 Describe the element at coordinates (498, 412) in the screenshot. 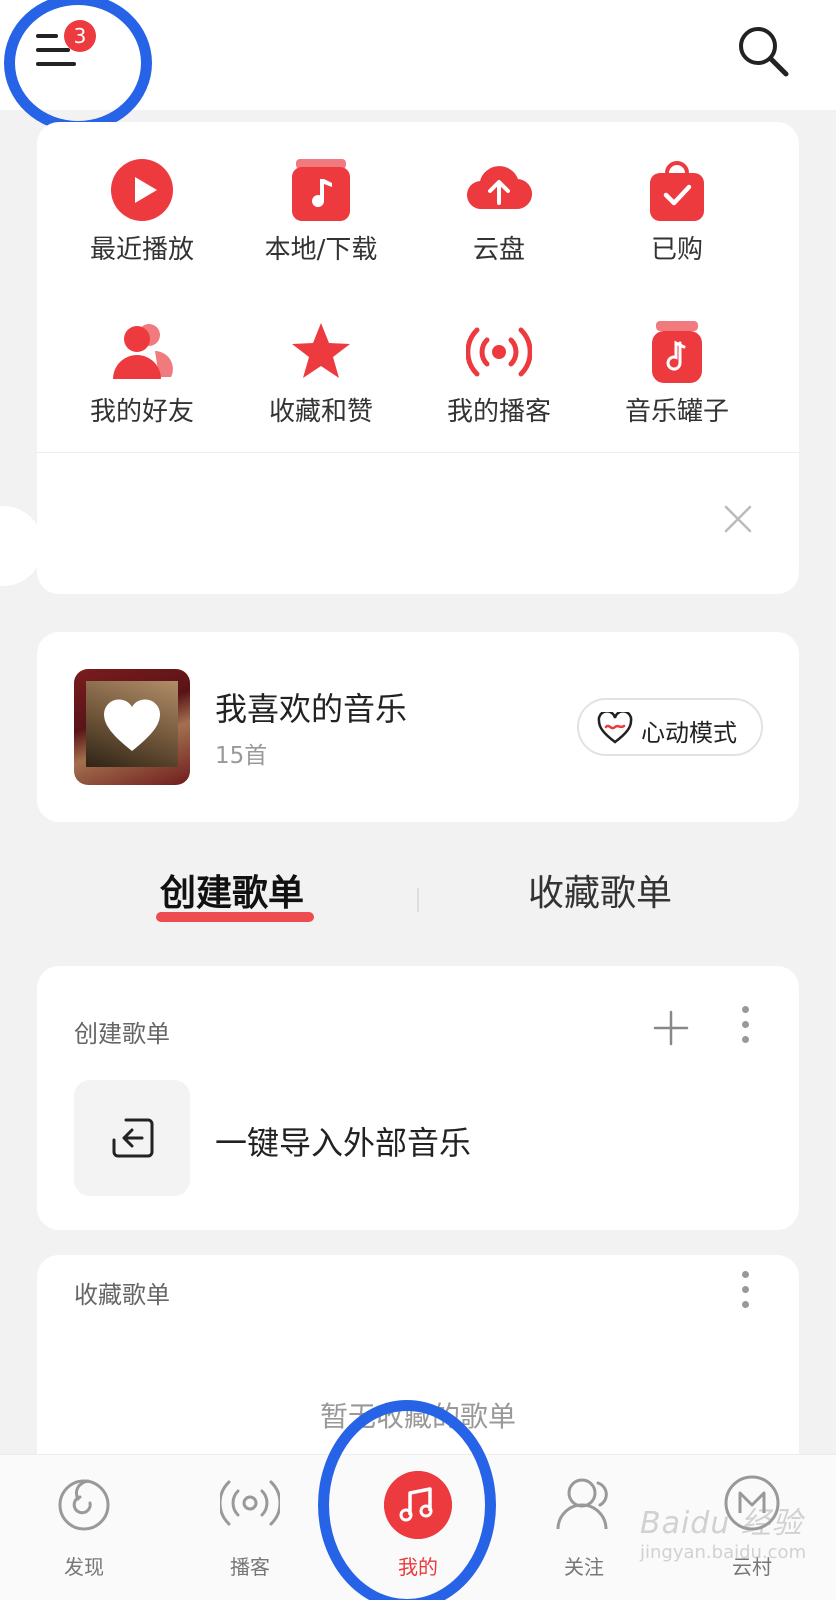

I see `grid-item-label: 我的播客` at that location.